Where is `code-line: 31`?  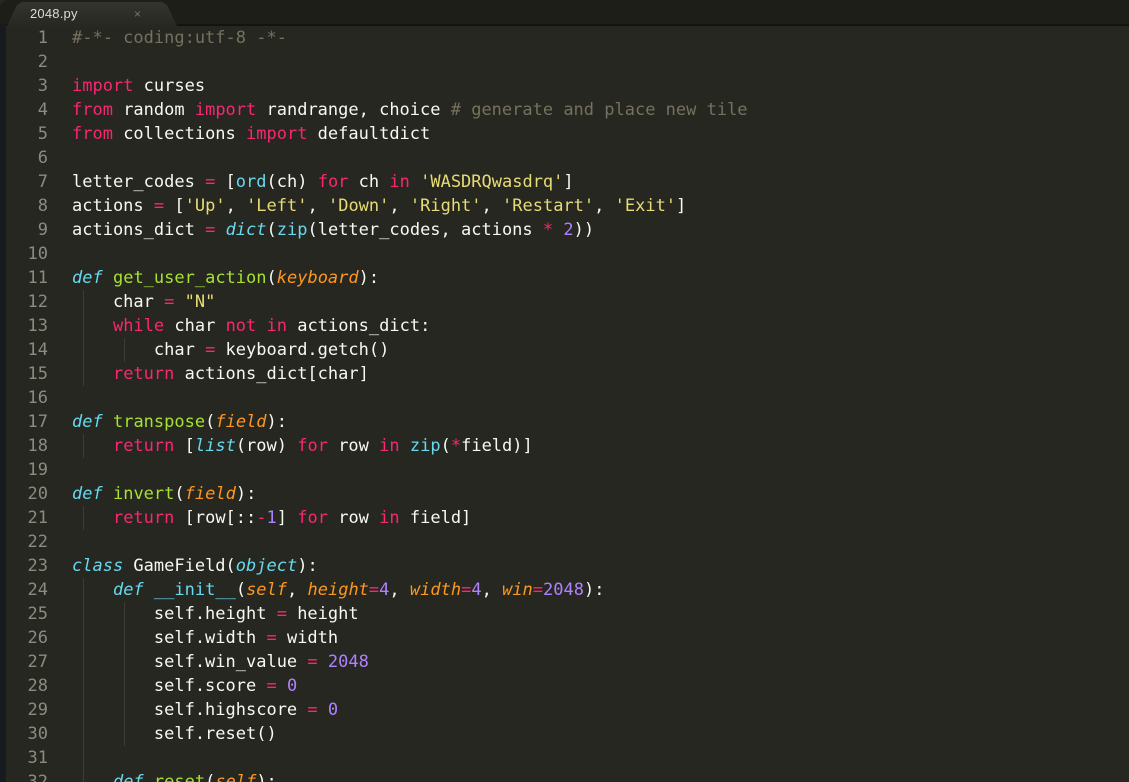
code-line: 31 is located at coordinates (564, 758).